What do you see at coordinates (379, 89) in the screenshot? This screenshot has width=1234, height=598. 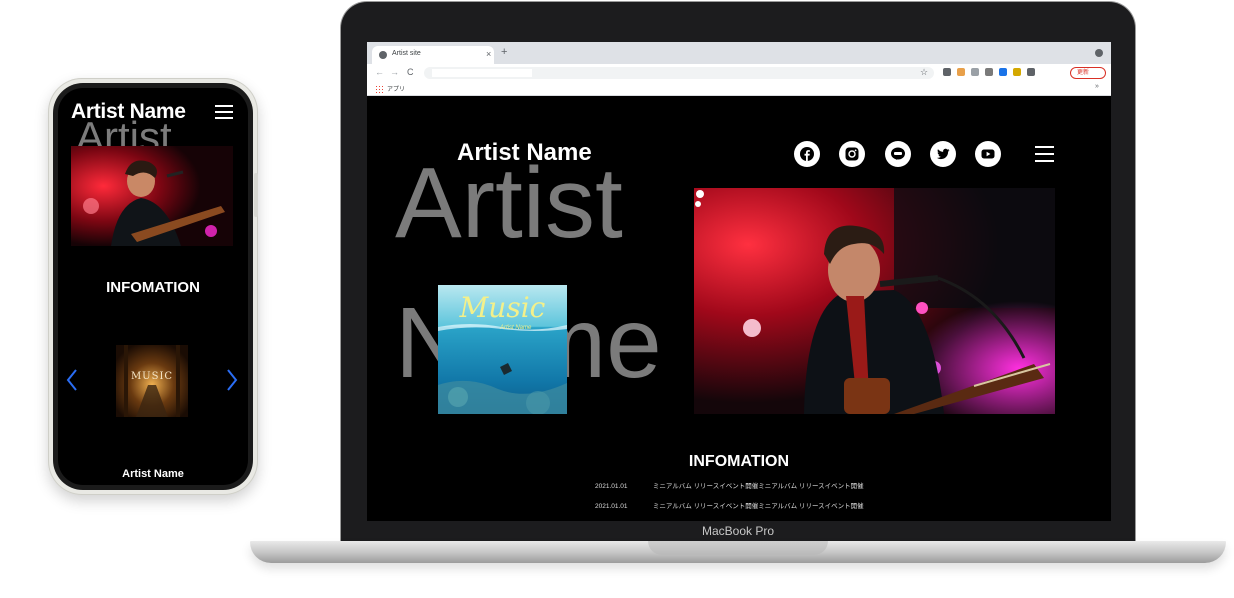 I see `apps-grid-icon` at bounding box center [379, 89].